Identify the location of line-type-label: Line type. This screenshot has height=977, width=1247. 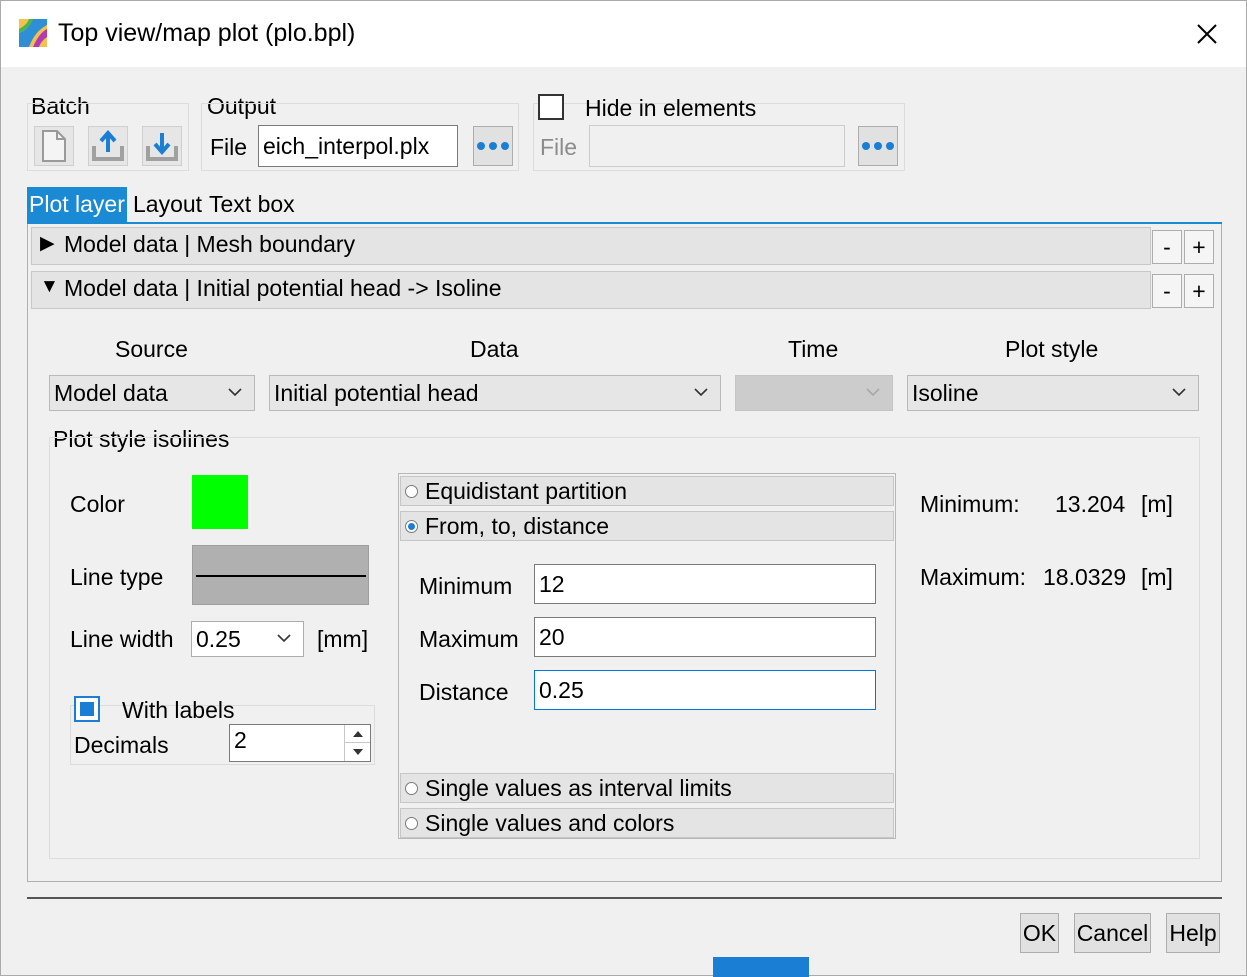
(117, 577).